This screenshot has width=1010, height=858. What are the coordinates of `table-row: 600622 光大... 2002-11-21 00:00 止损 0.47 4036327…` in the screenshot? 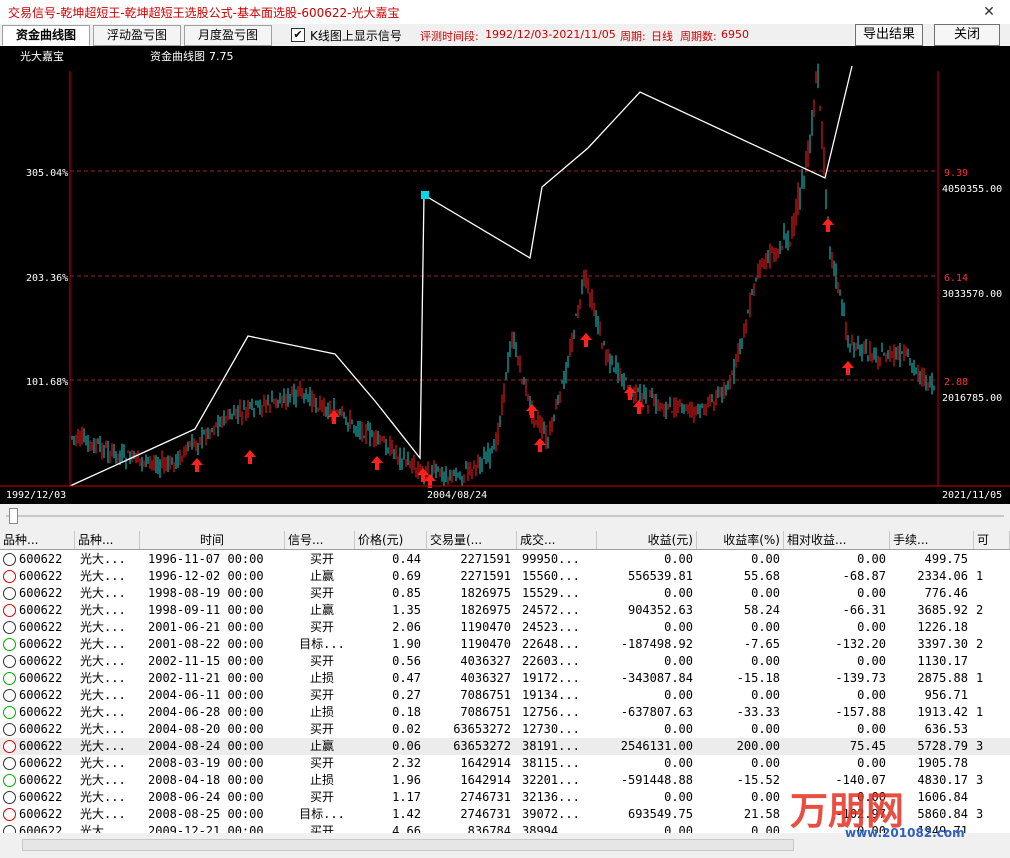 It's located at (505, 678).